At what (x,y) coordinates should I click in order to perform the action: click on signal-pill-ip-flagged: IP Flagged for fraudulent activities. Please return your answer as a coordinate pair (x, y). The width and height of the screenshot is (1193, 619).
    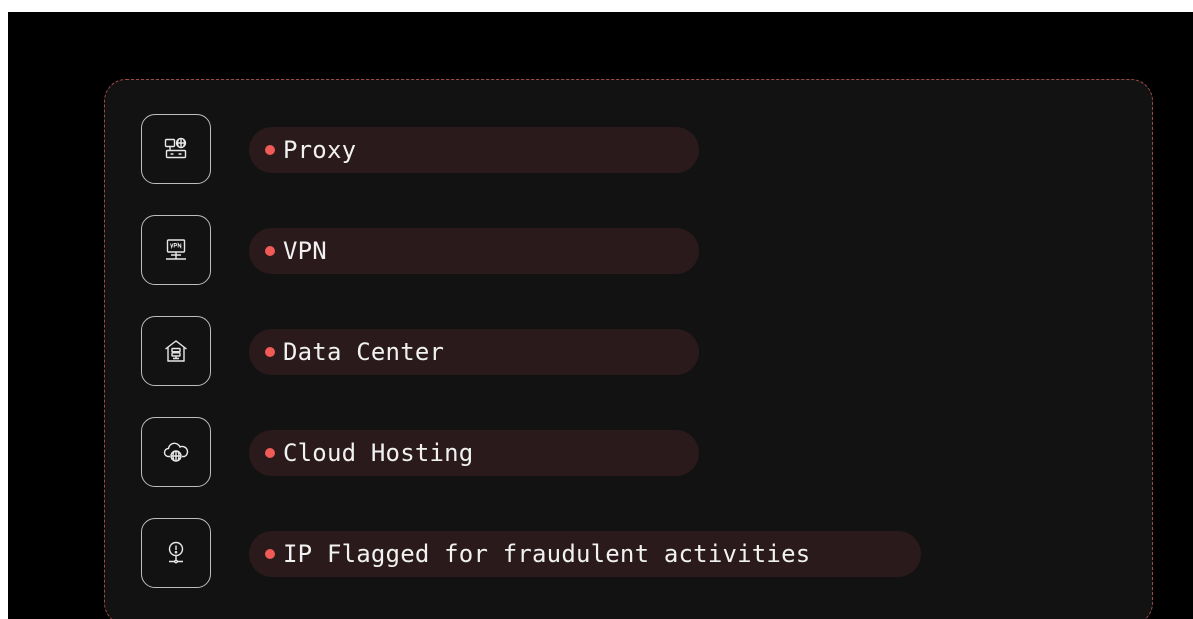
    Looking at the image, I should click on (585, 554).